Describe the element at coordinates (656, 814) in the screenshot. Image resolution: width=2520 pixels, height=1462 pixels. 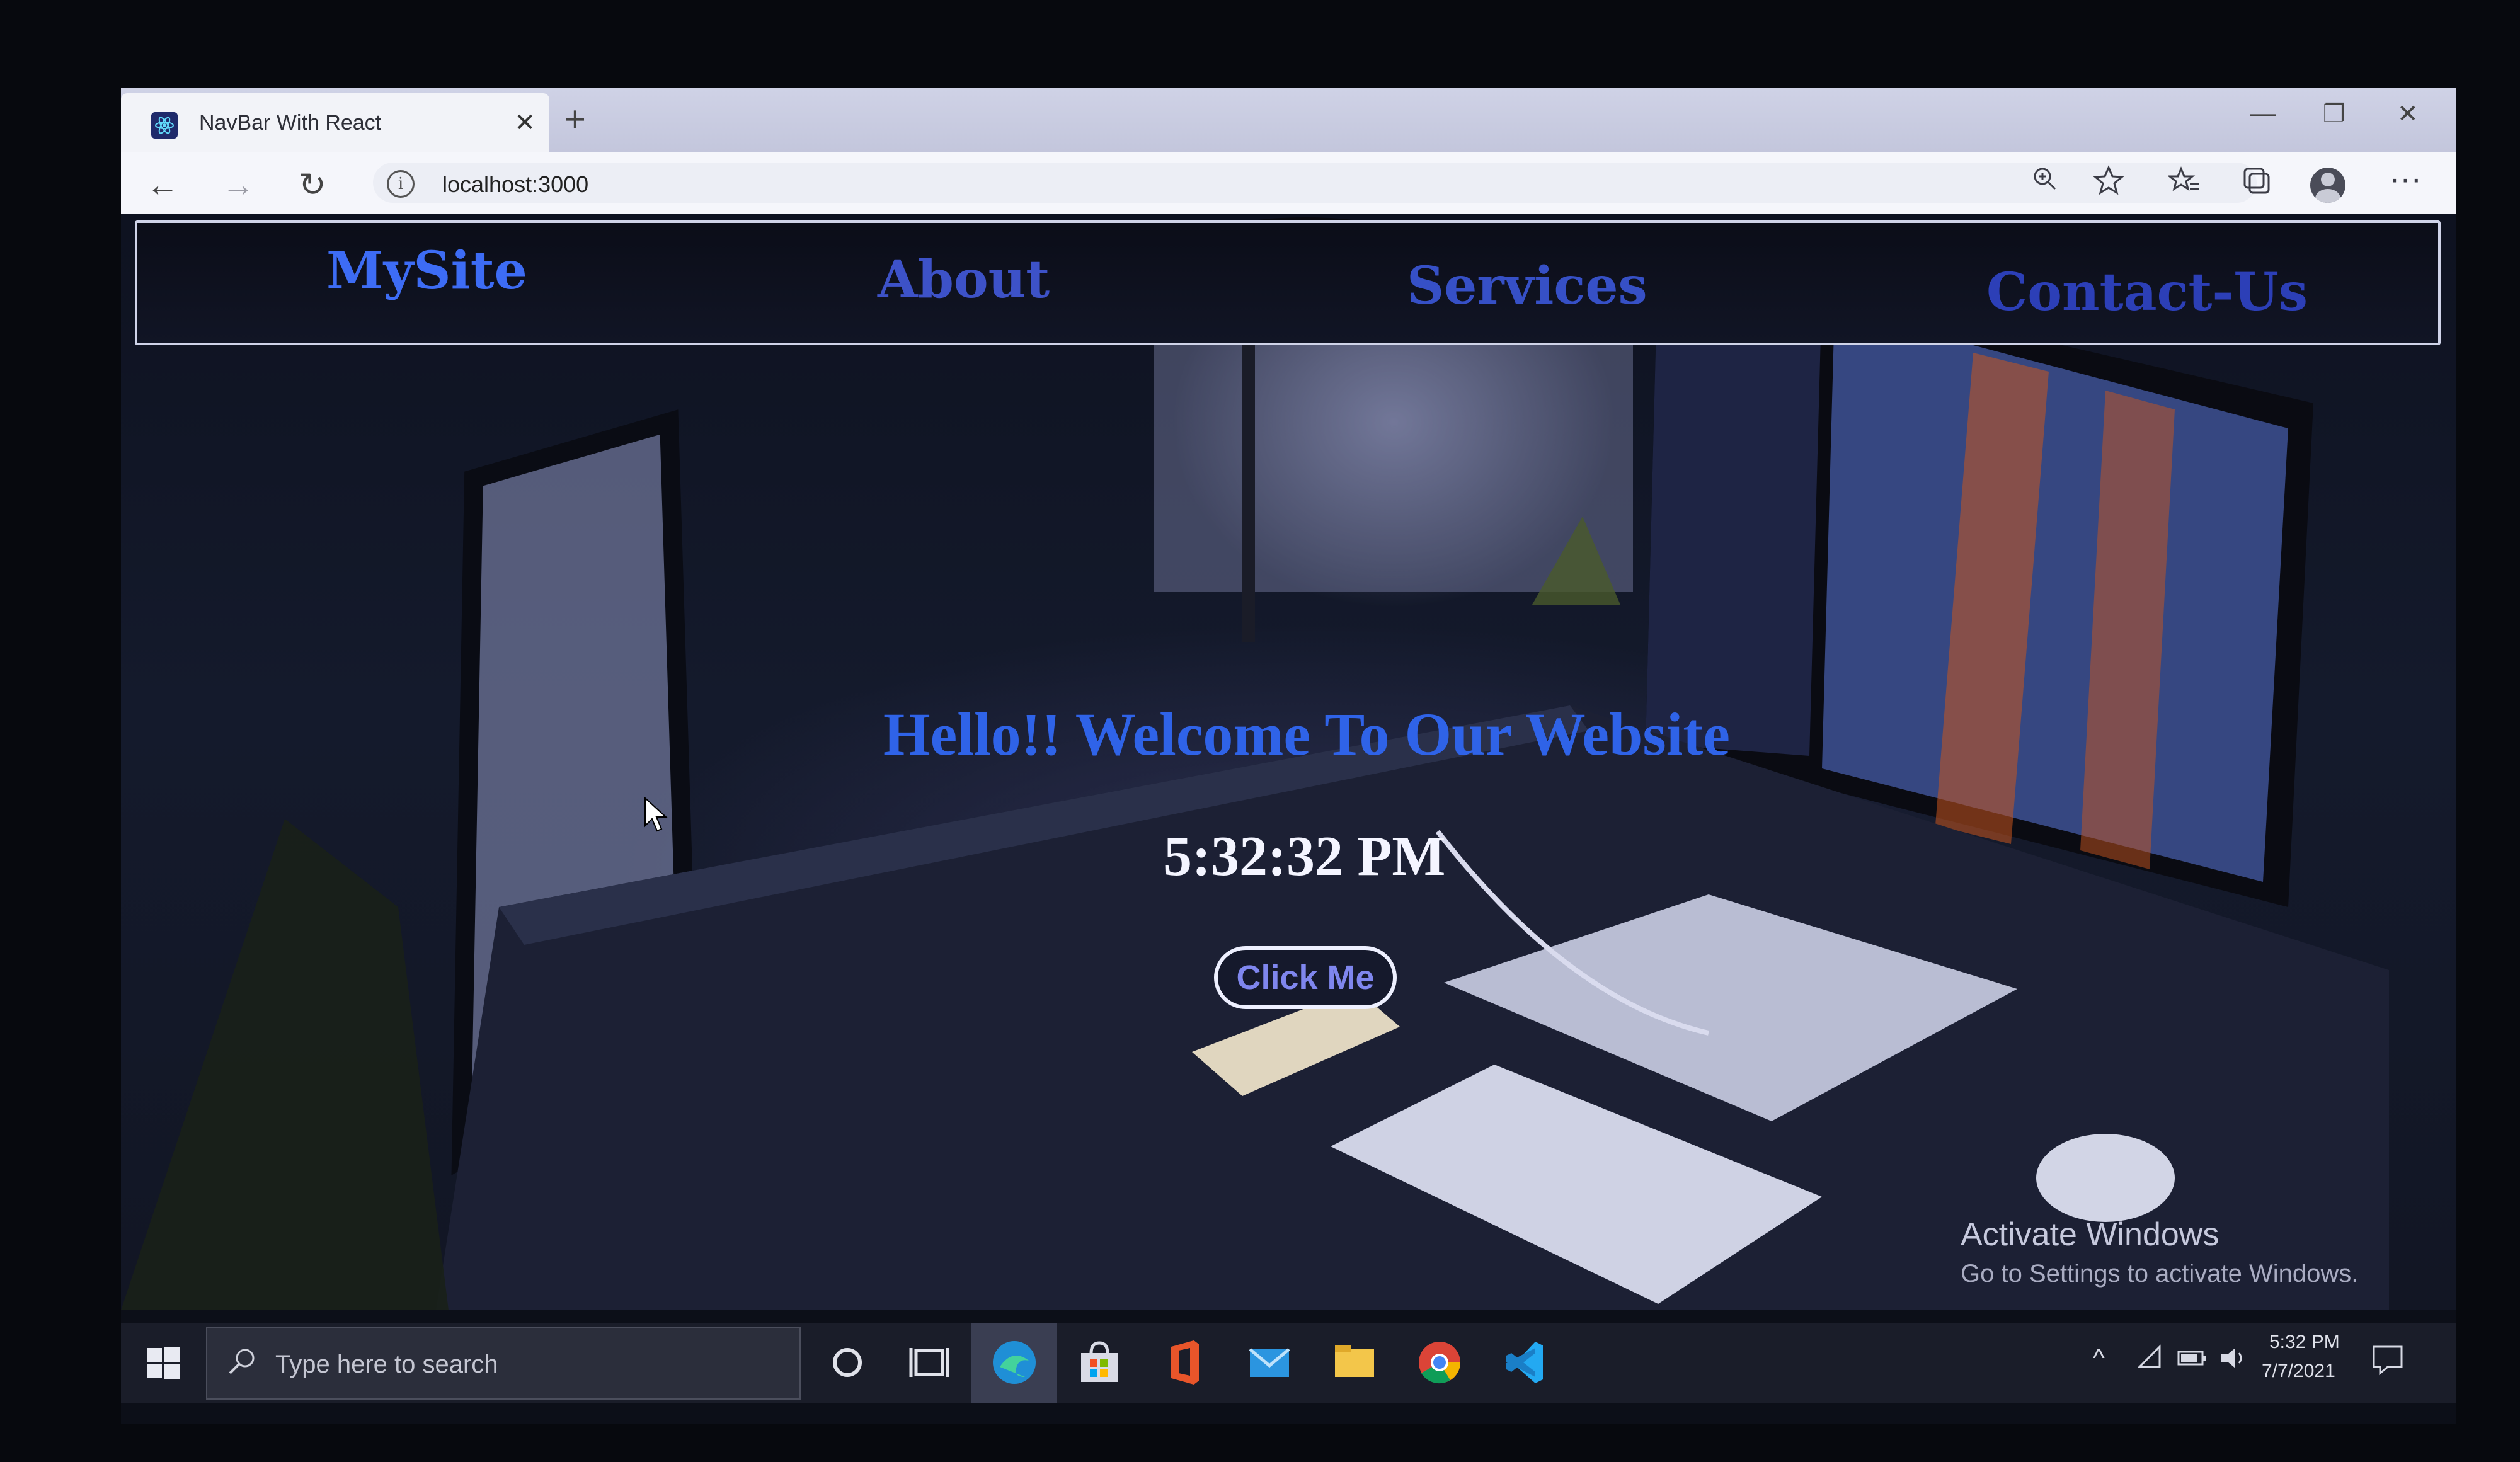
I see `mouse-cursor-icon` at that location.